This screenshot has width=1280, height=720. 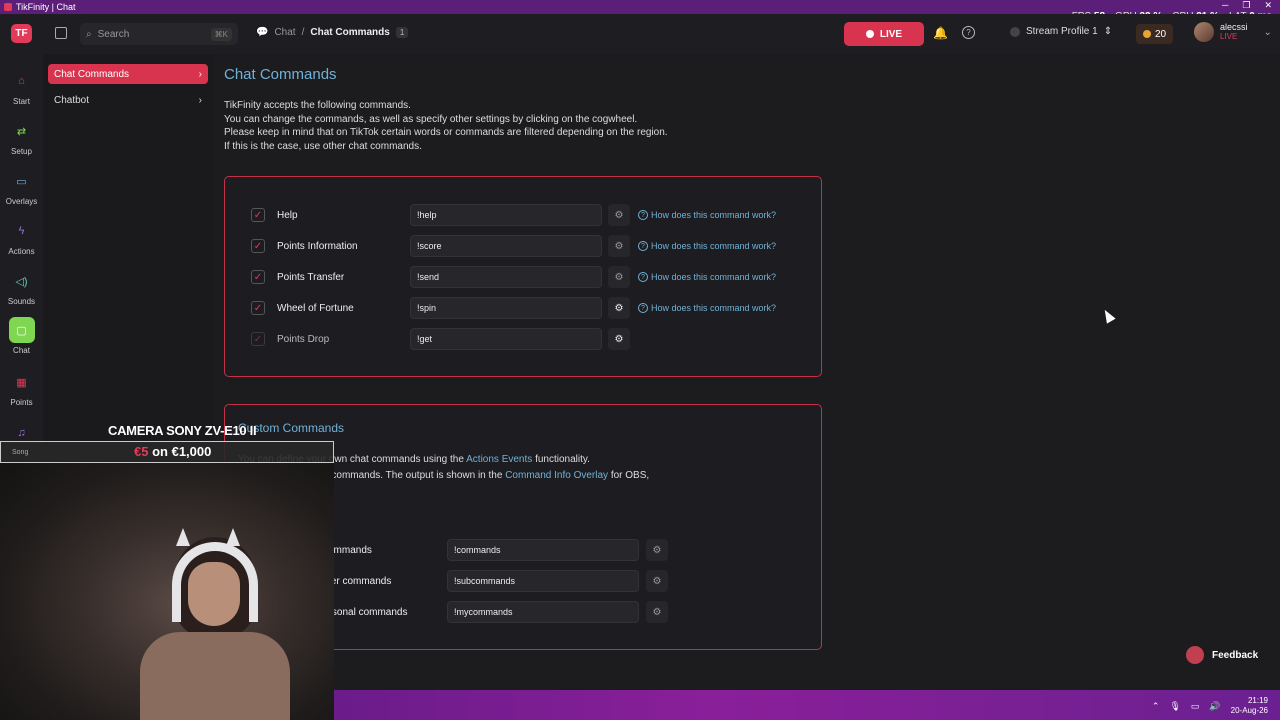 What do you see at coordinates (128, 74) in the screenshot?
I see `subnav-item-chat-commands: Chat Commands ›` at bounding box center [128, 74].